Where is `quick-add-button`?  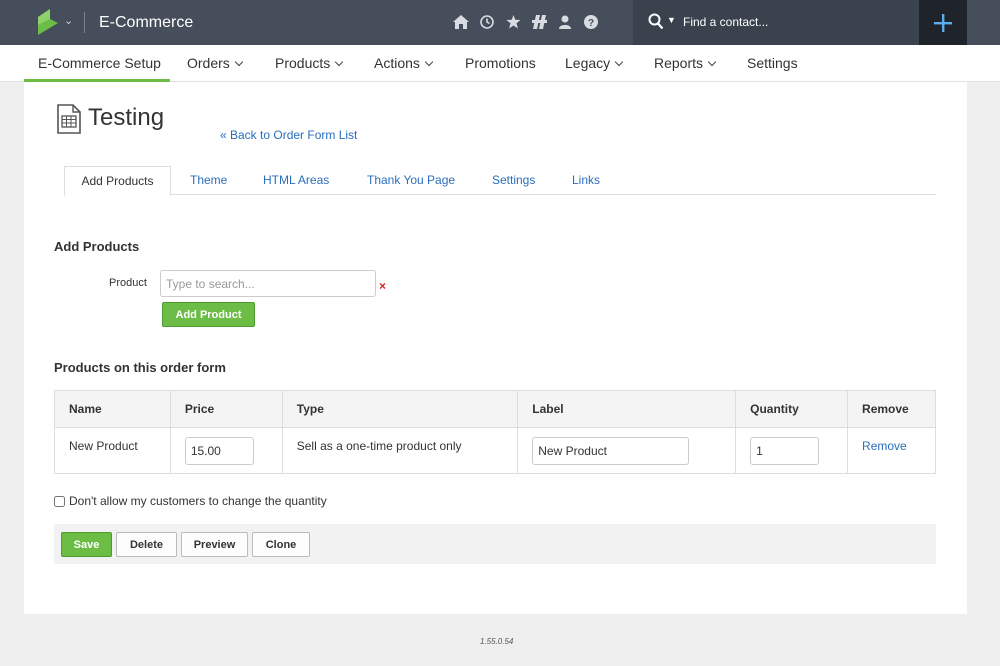
quick-add-button is located at coordinates (943, 22).